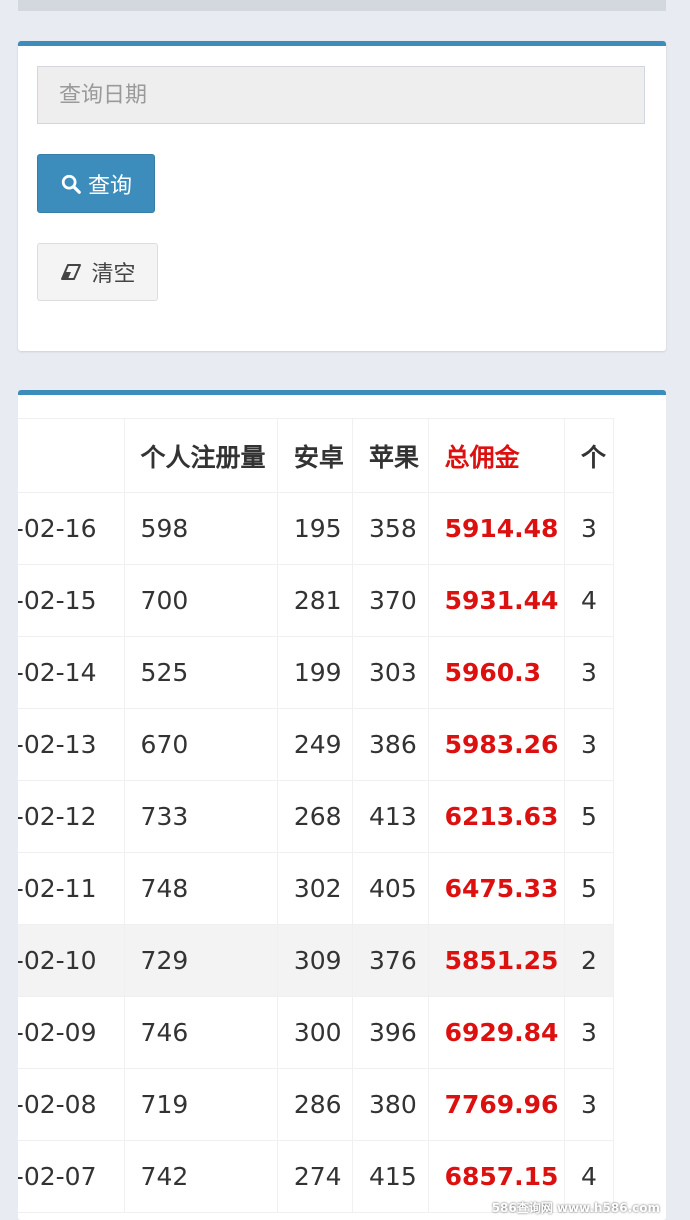 This screenshot has height=1220, width=690. What do you see at coordinates (390, 672) in the screenshot?
I see `cell-ios: 303` at bounding box center [390, 672].